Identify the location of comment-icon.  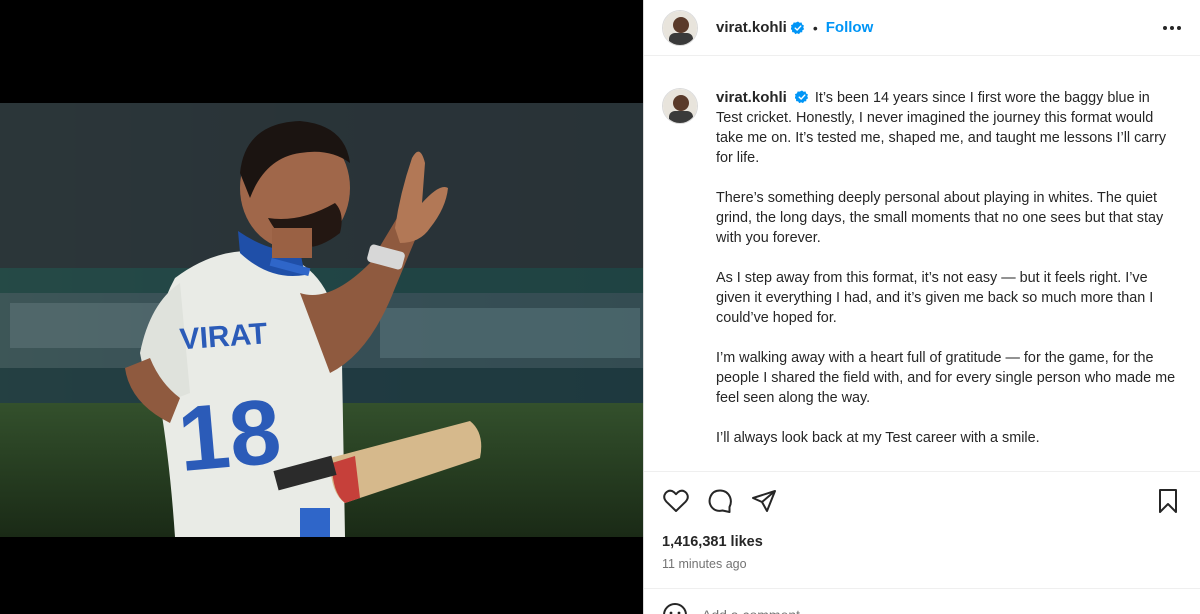
(720, 501).